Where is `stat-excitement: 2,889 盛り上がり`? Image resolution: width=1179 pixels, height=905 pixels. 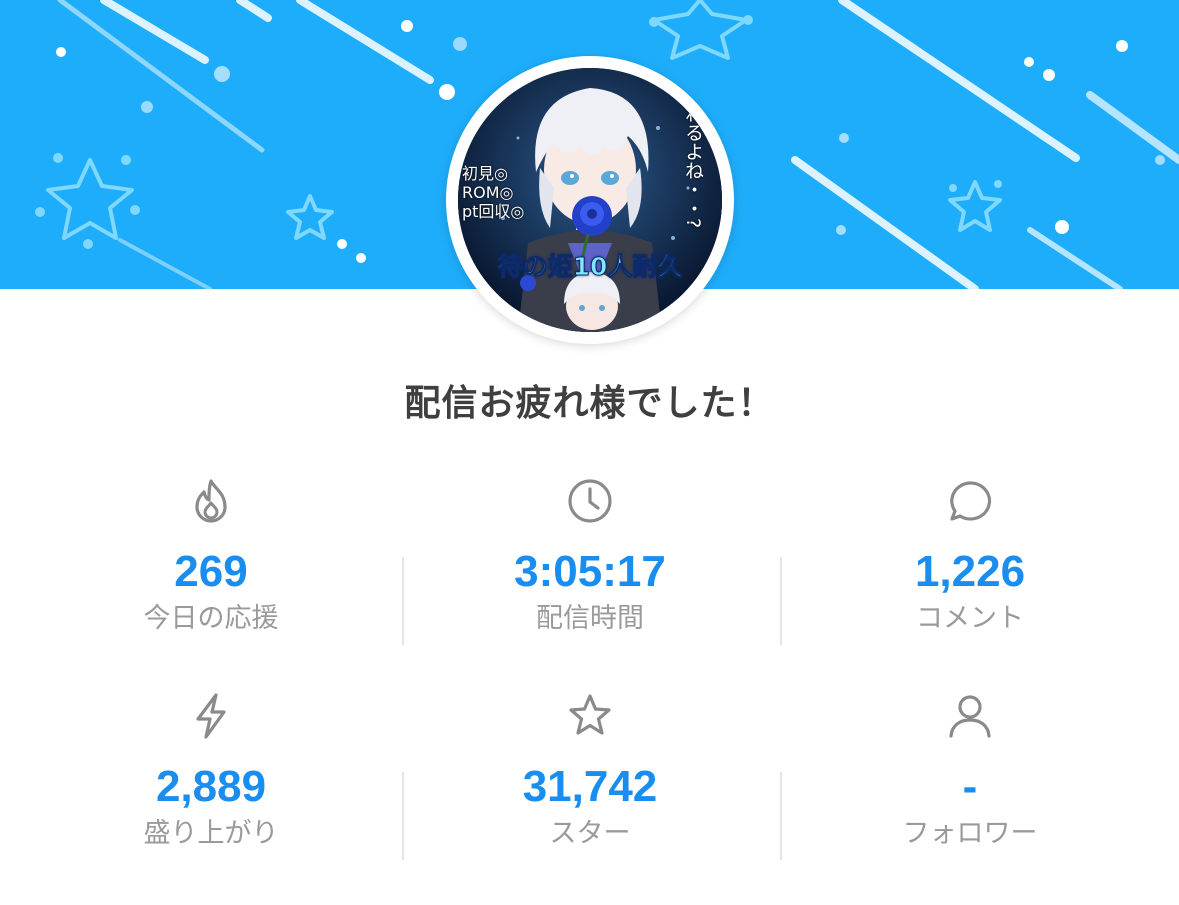
stat-excitement: 2,889 盛り上がり is located at coordinates (211, 771).